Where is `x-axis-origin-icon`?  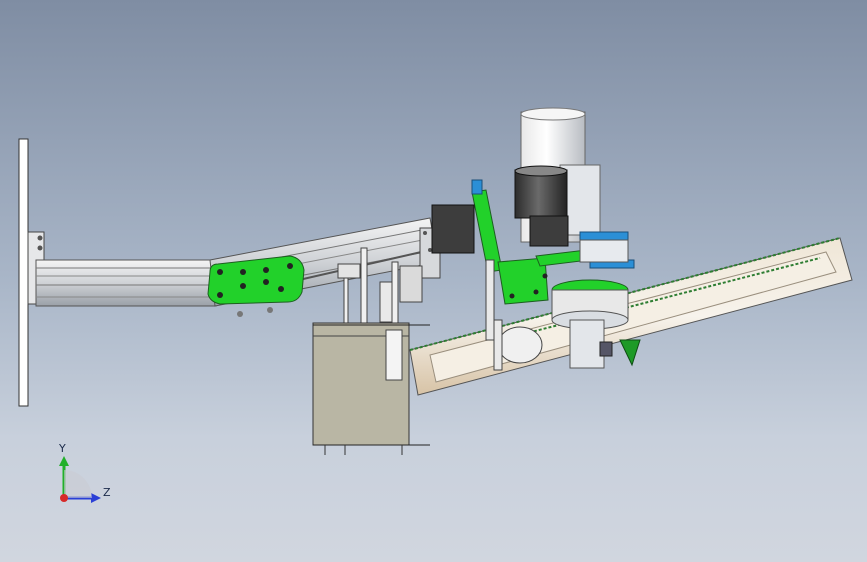
x-axis-origin-icon is located at coordinates (64, 498).